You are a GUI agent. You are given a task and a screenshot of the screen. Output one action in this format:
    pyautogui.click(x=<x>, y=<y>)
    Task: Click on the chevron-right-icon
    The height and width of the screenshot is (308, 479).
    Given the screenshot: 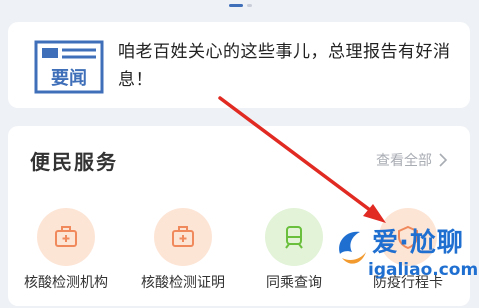 What is the action you would take?
    pyautogui.click(x=443, y=160)
    